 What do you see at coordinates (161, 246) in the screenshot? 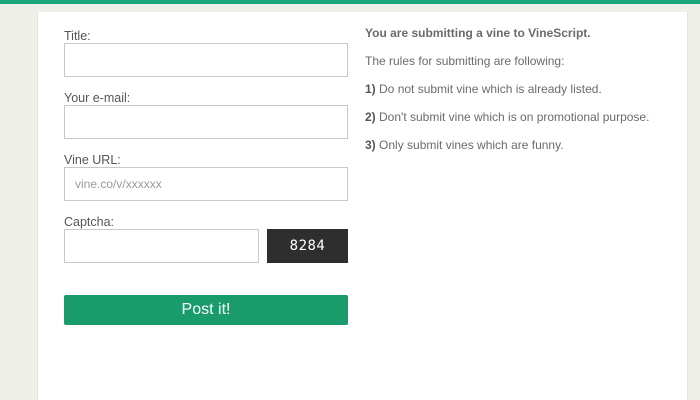
I see `captcha-input` at bounding box center [161, 246].